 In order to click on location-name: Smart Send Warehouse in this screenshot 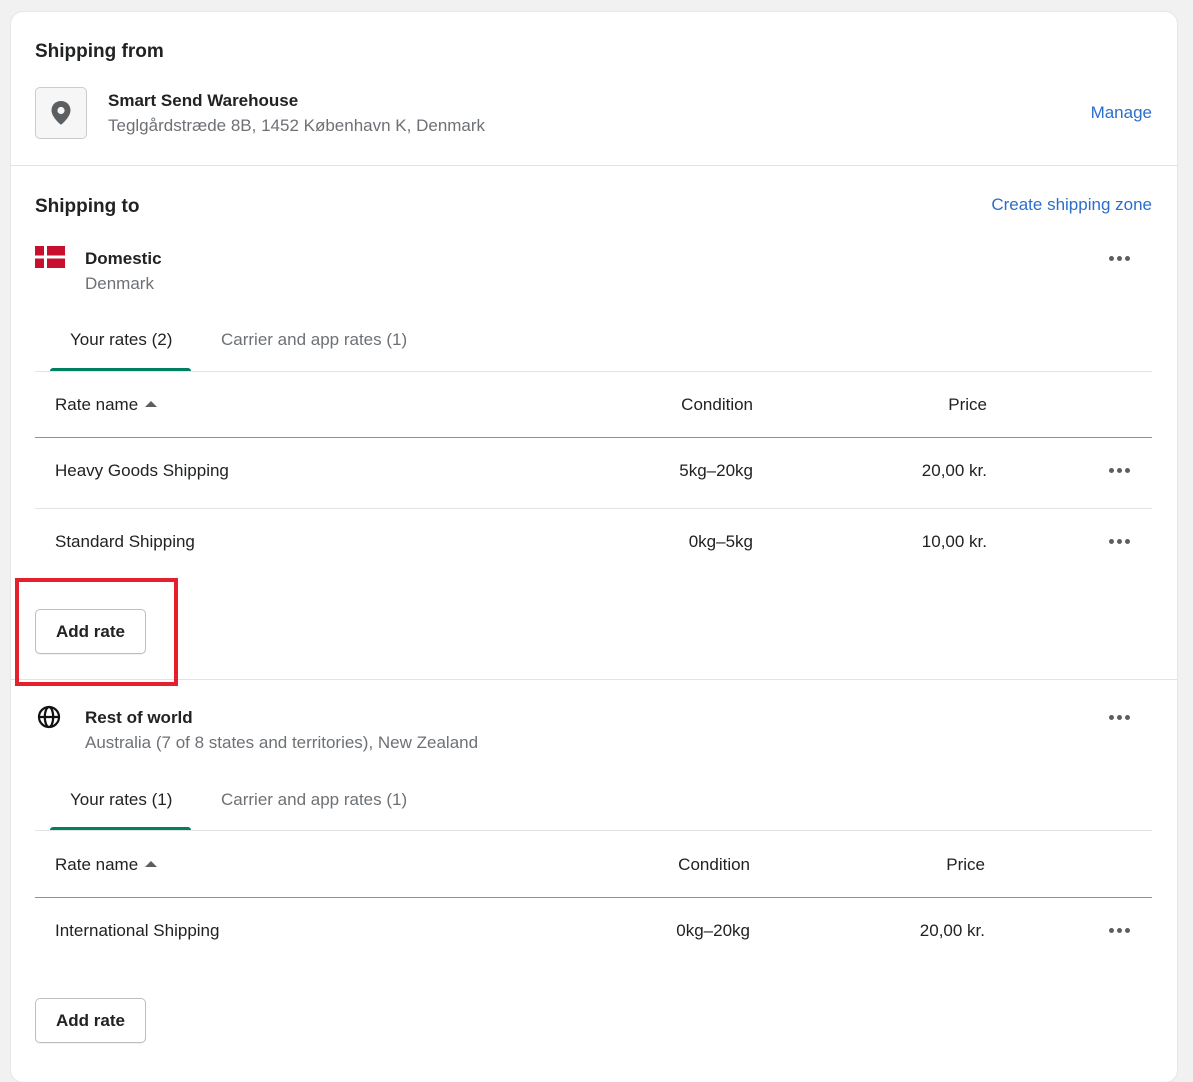, I will do `click(203, 100)`.